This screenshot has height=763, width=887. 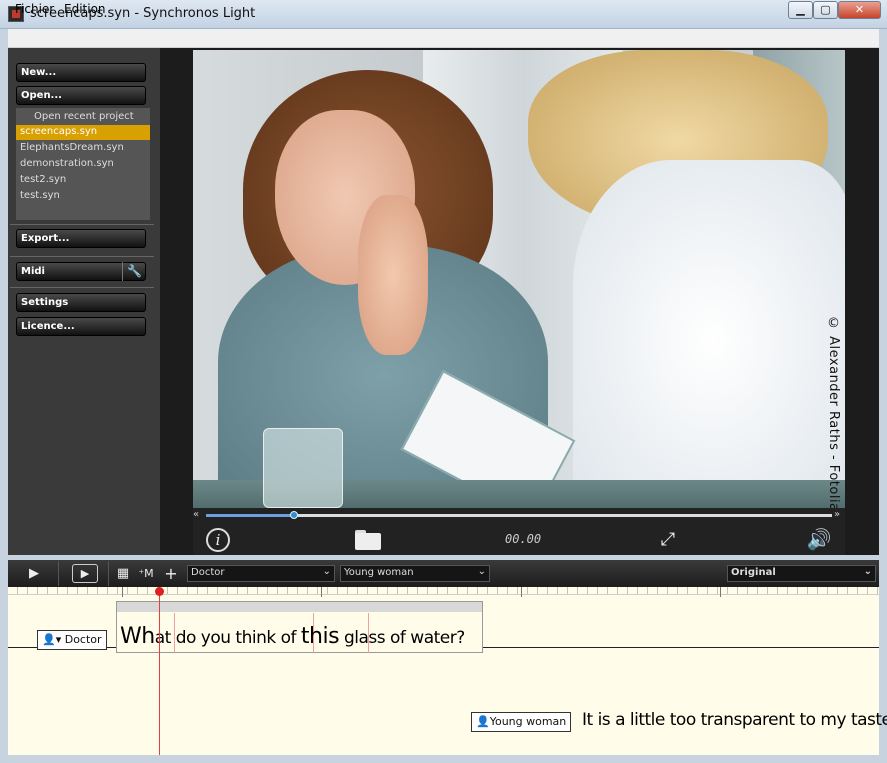 I want to click on speaker1-select: Doctor ⌄, so click(x=261, y=573).